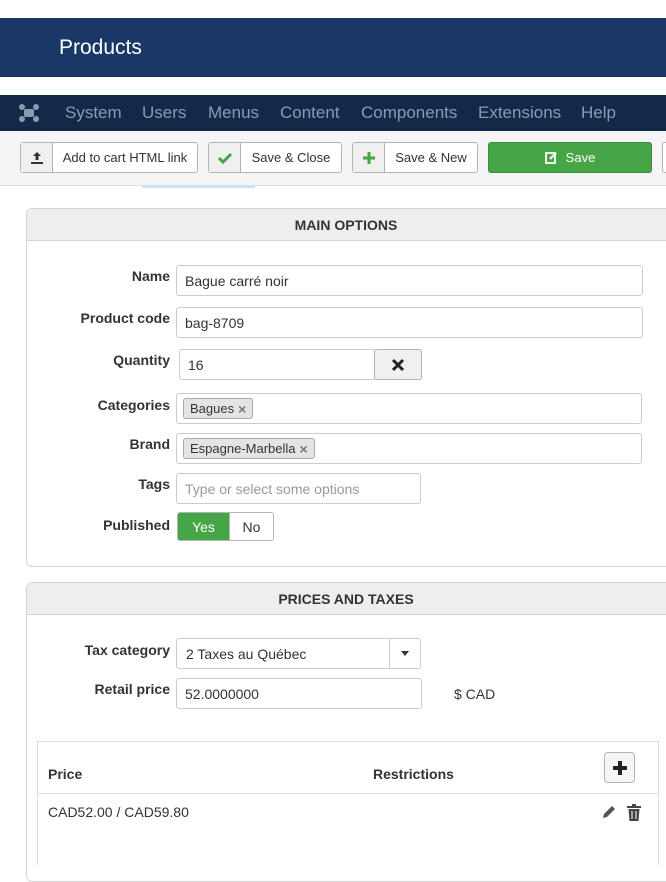 This screenshot has height=882, width=666. What do you see at coordinates (132, 689) in the screenshot?
I see `retail-price-label: Retail price` at bounding box center [132, 689].